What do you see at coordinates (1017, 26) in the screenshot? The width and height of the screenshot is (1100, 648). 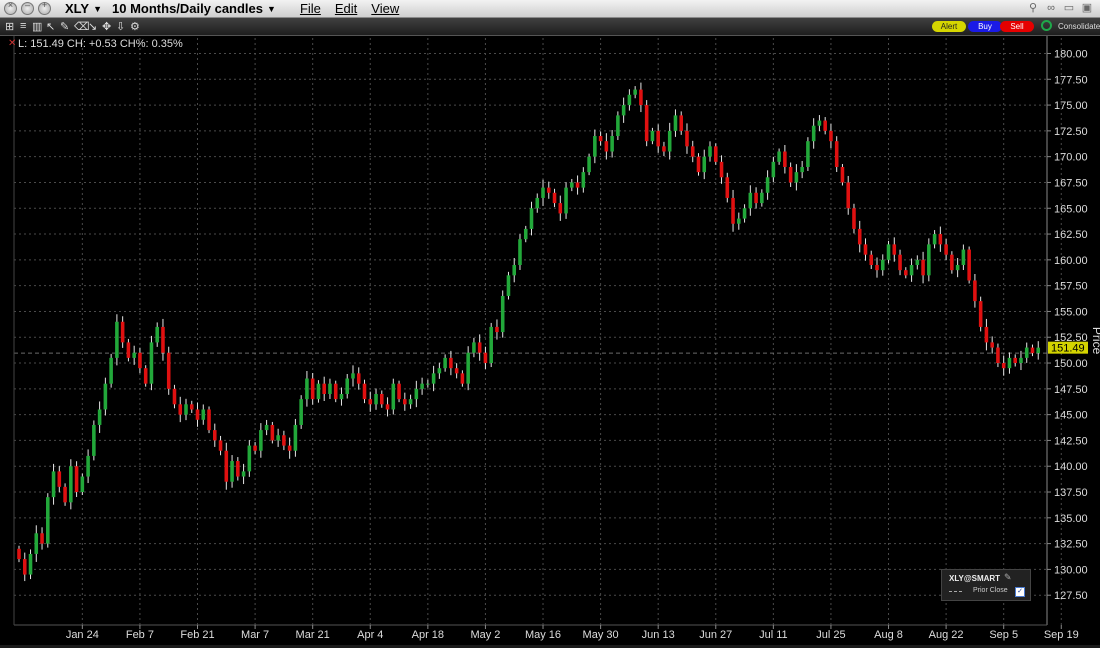 I see `sell-button: Sell` at bounding box center [1017, 26].